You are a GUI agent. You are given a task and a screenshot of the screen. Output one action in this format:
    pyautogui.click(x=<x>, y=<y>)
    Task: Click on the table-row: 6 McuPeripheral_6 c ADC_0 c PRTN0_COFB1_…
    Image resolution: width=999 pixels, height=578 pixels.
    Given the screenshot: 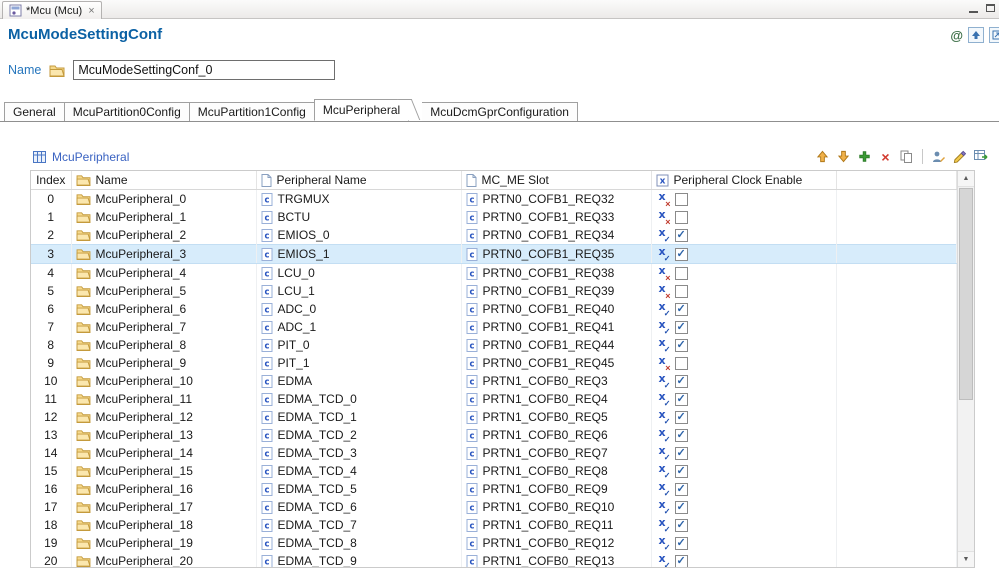 What is the action you would take?
    pyautogui.click(x=494, y=309)
    